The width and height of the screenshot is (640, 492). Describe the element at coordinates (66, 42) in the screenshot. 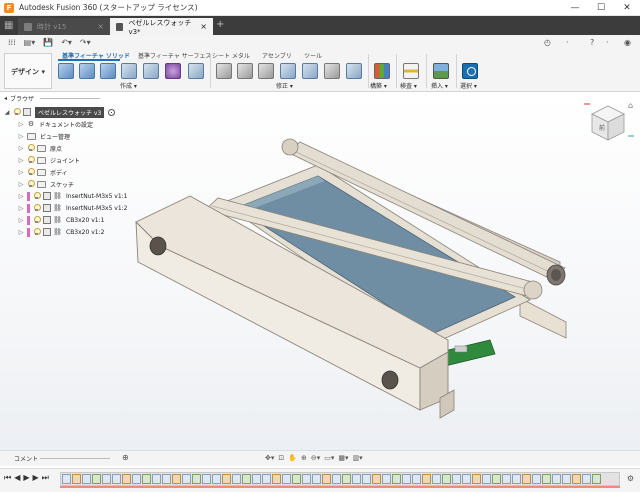

I see `undo-icon: ↶▾` at that location.